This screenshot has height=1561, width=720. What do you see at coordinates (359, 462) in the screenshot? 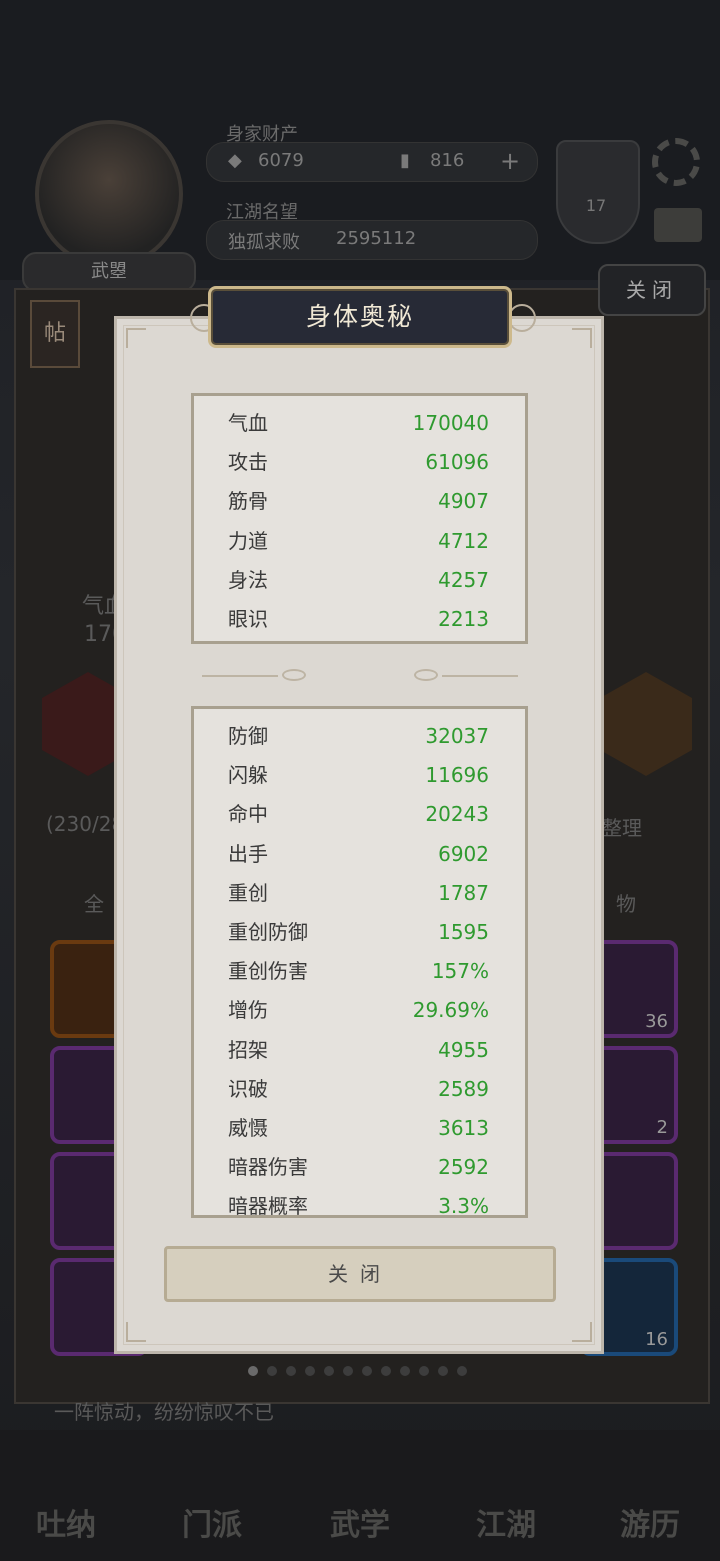
I see `stat-row: 攻击 61096` at bounding box center [359, 462].